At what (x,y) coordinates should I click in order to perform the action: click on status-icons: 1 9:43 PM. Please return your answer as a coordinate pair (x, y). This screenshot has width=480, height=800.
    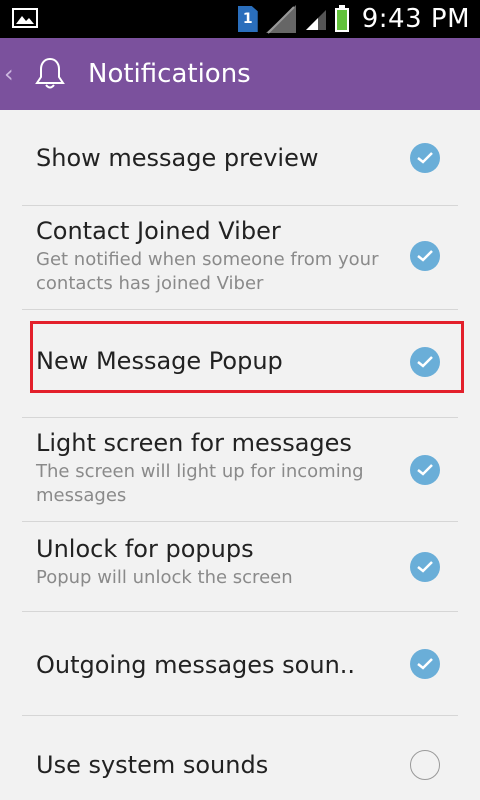
    Looking at the image, I should click on (353, 19).